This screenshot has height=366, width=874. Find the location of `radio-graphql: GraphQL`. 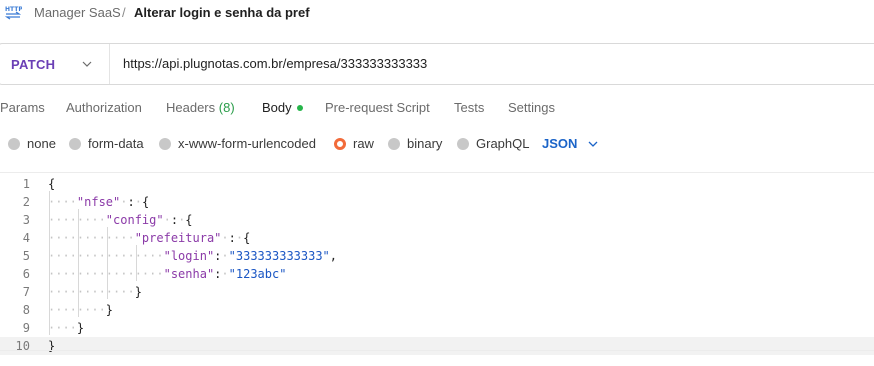

radio-graphql: GraphQL is located at coordinates (493, 143).